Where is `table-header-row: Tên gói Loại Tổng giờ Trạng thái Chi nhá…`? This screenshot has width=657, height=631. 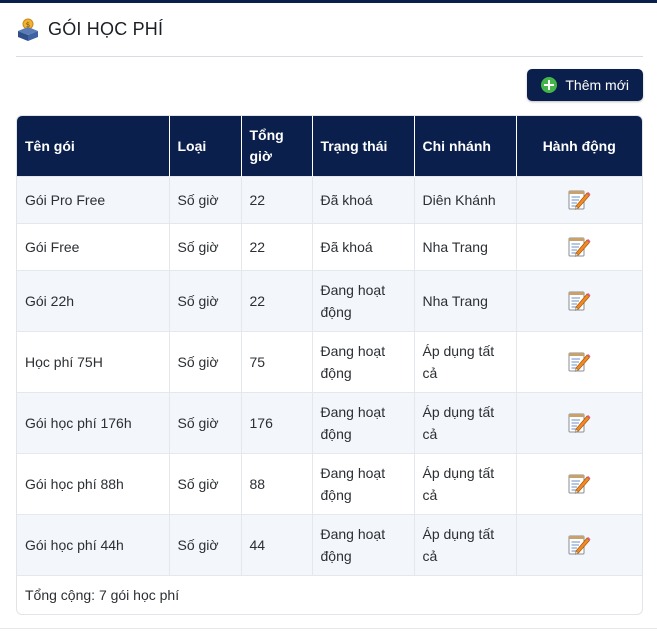
table-header-row: Tên gói Loại Tổng giờ Trạng thái Chi nhá… is located at coordinates (329, 146).